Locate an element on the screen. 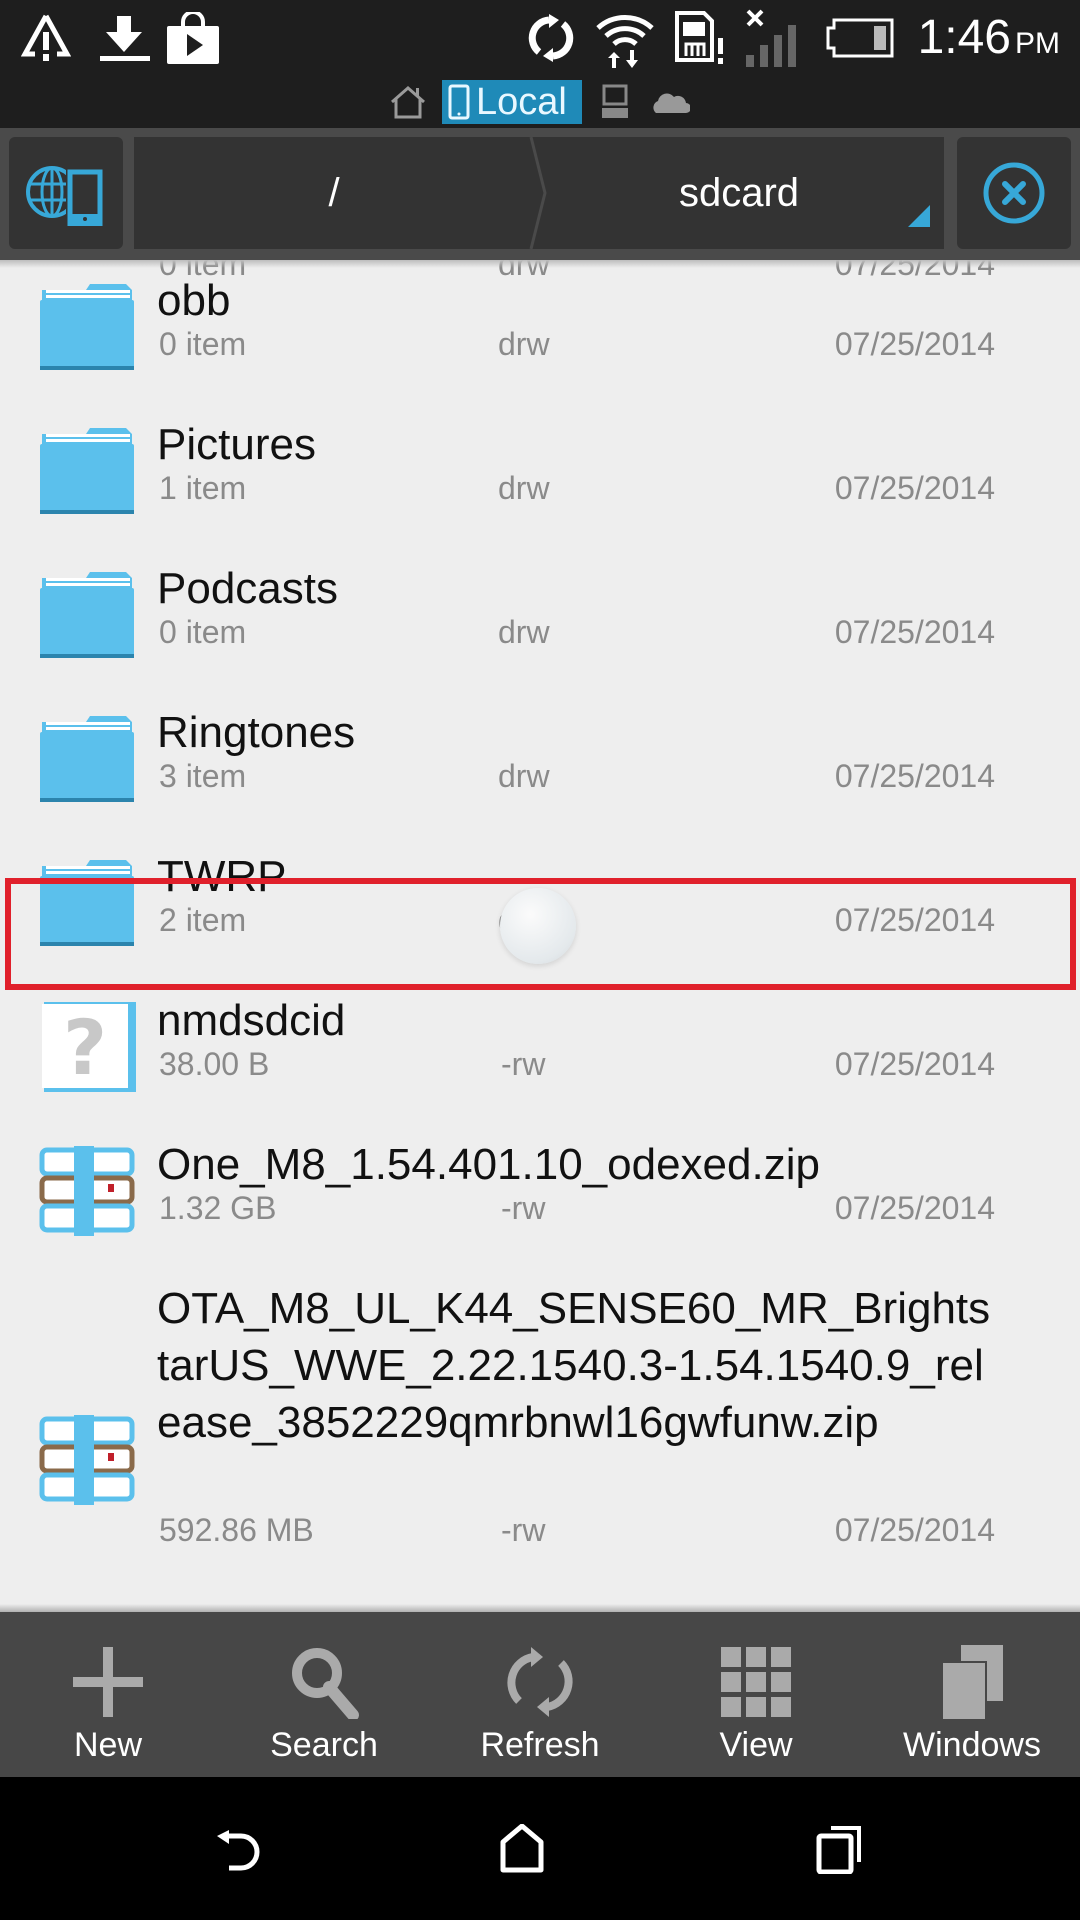 Image resolution: width=1080 pixels, height=1920 pixels. grid-view-icon is located at coordinates (756, 1682).